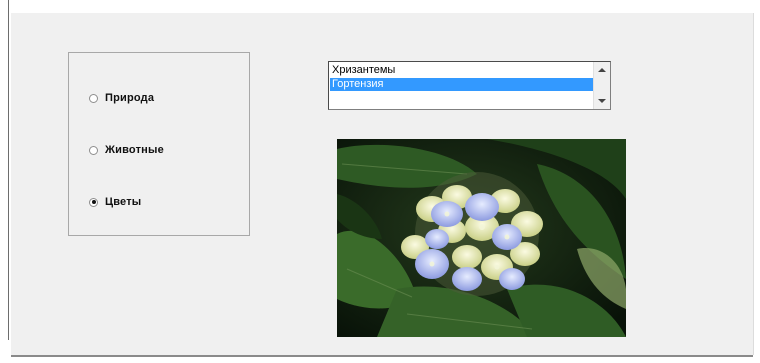 This screenshot has width=760, height=363. I want to click on window-left-border, so click(5, 181).